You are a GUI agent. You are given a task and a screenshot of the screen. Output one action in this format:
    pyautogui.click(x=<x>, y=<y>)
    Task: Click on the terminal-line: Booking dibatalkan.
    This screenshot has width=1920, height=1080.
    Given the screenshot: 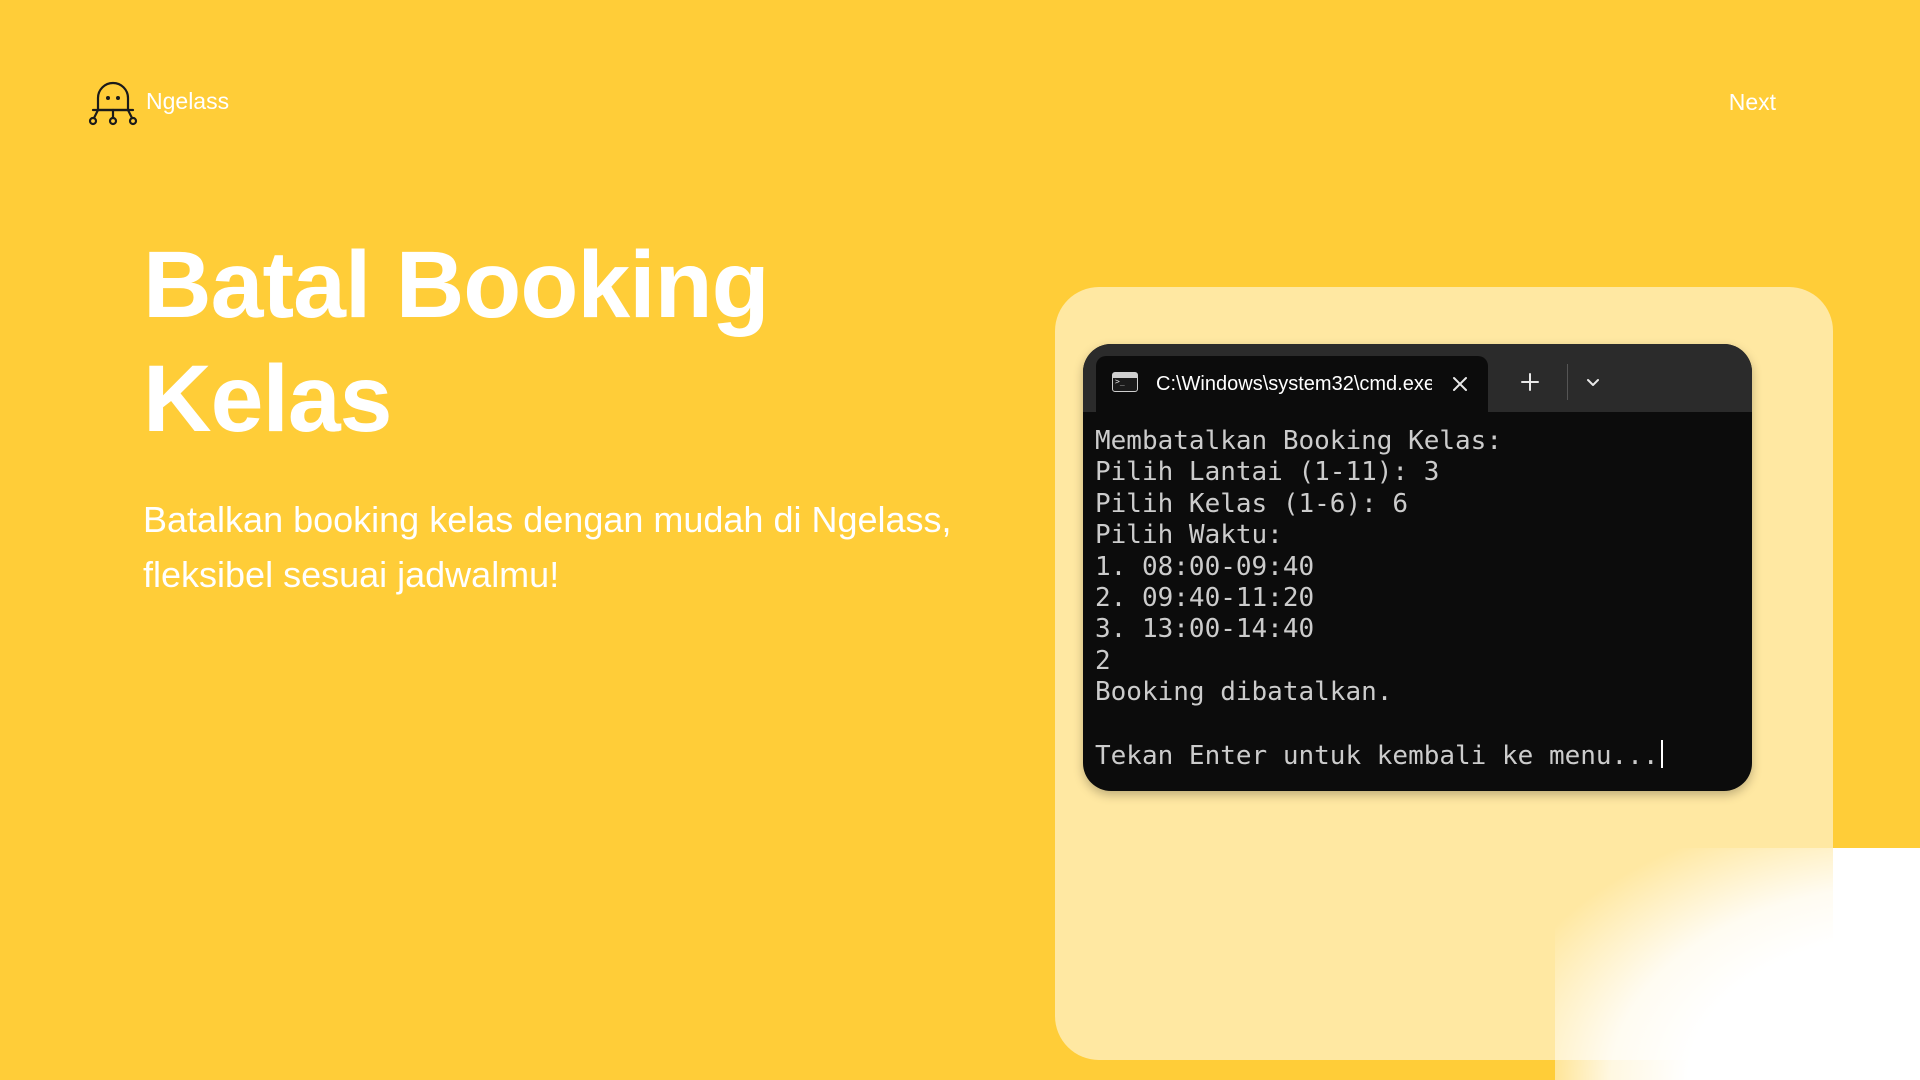 What is the action you would take?
    pyautogui.click(x=1244, y=692)
    